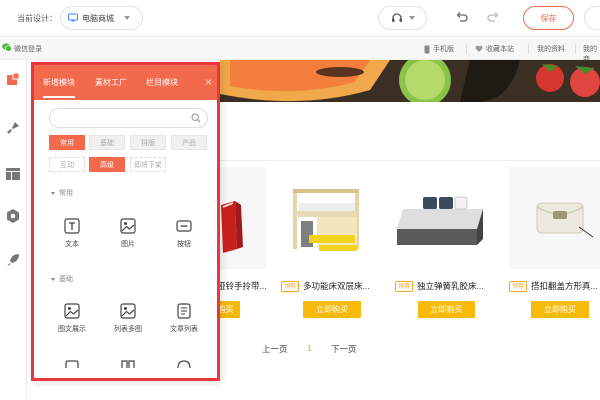  What do you see at coordinates (128, 118) in the screenshot?
I see `module-search-input` at bounding box center [128, 118].